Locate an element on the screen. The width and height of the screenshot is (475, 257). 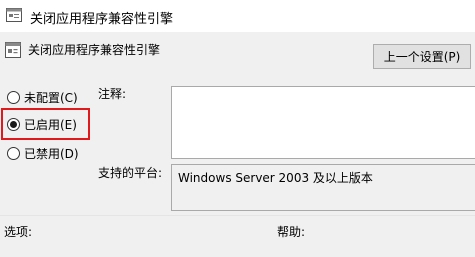
window-title: 关闭应用程序兼容性引擎 is located at coordinates (102, 19).